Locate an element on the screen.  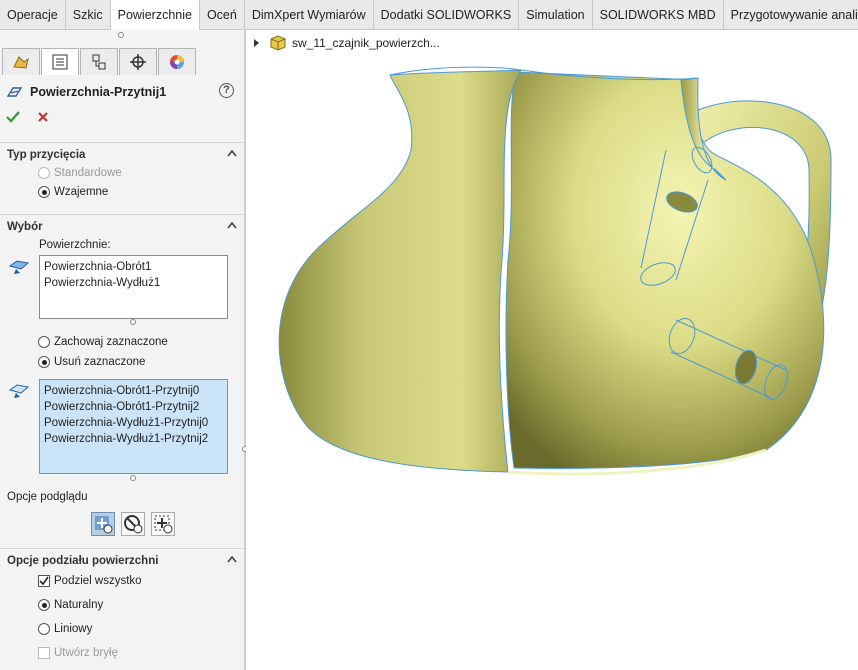
feature-title-row: Powierzchnia-Przytnij1 ? is located at coordinates (124, 92).